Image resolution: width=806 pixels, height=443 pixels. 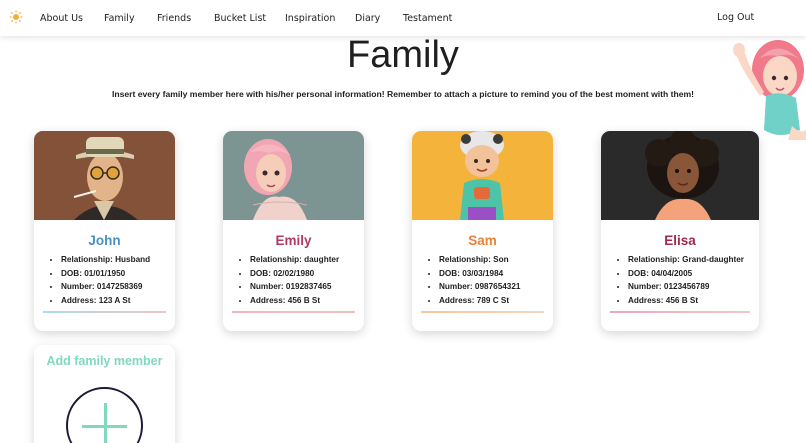 I want to click on sun-icon, so click(x=16, y=17).